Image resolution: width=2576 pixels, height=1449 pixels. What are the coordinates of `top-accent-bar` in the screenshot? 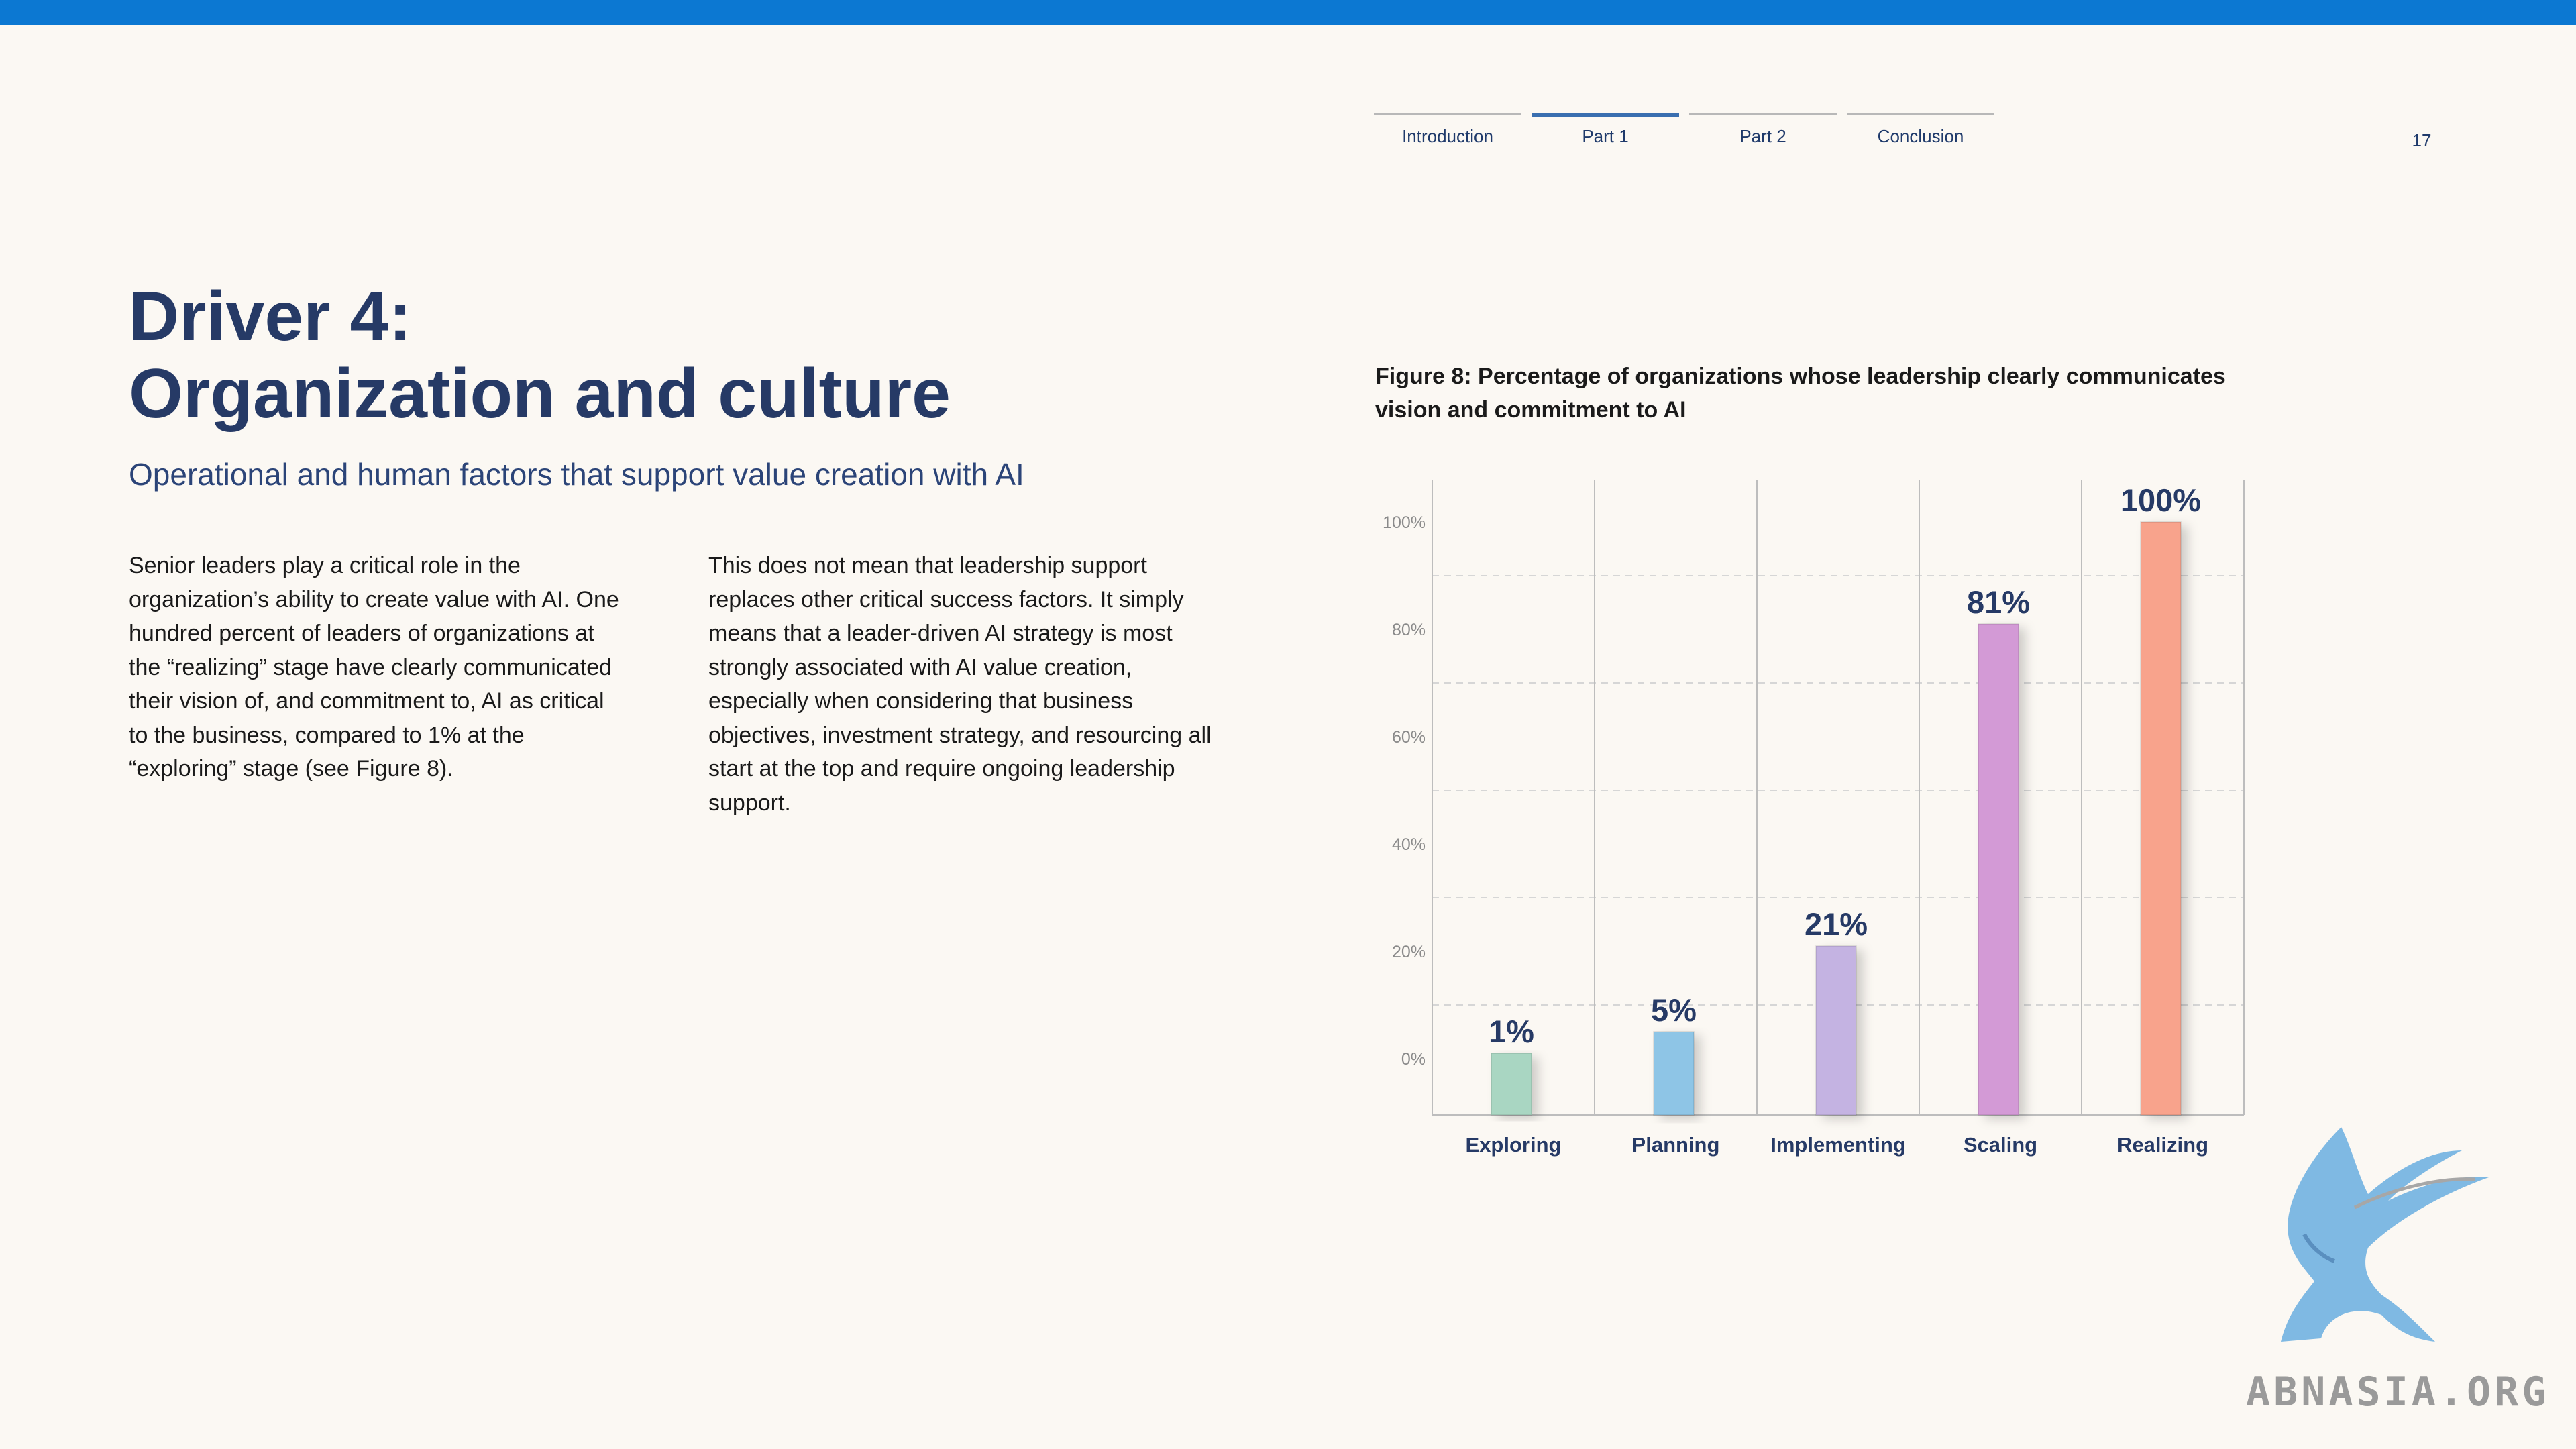 It's located at (1288, 12).